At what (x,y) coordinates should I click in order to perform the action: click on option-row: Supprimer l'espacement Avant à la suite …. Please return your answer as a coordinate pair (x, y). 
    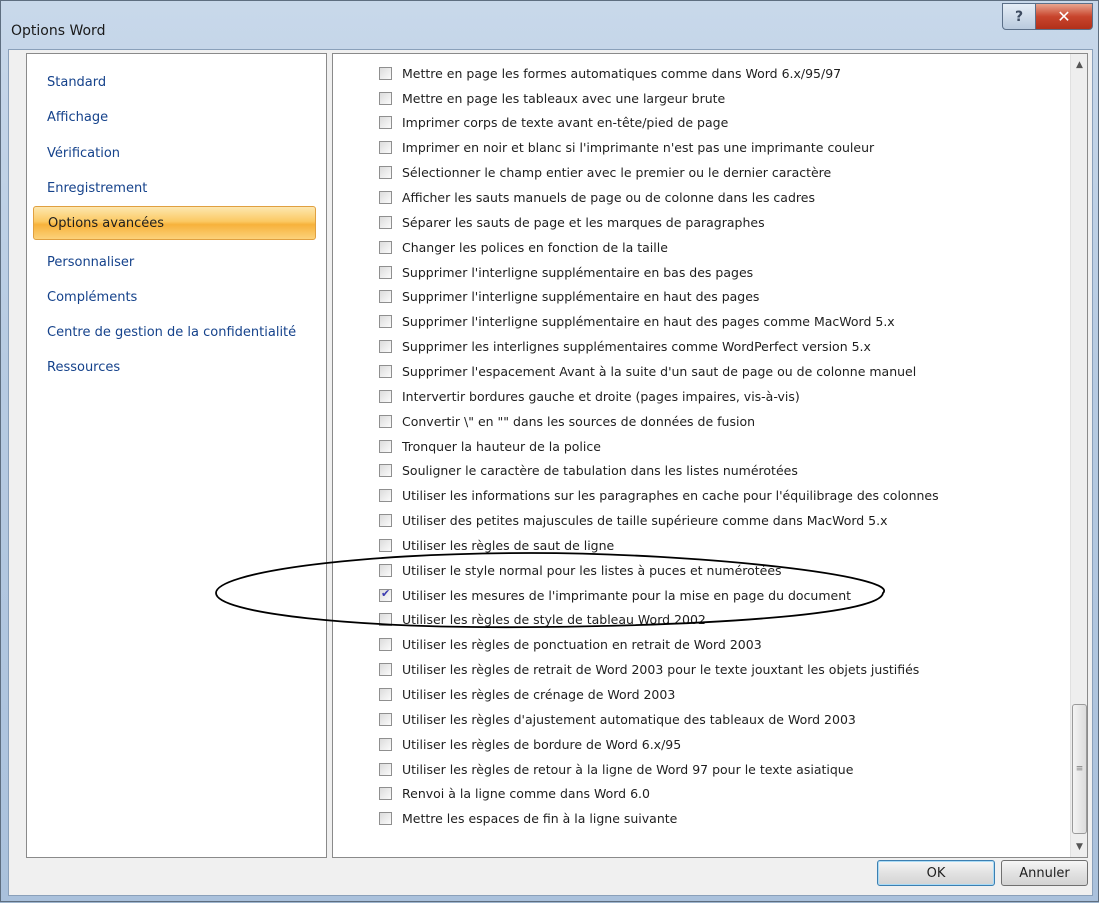
    Looking at the image, I should click on (647, 371).